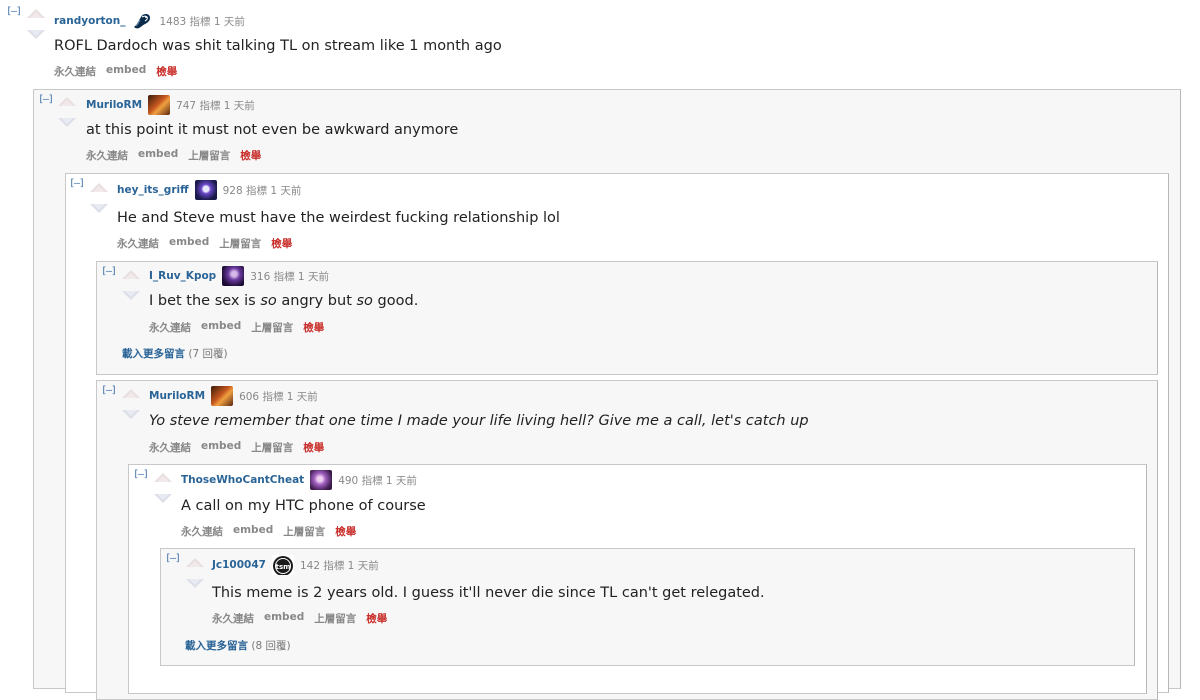 The height and width of the screenshot is (700, 1200). I want to click on reply-count: (8 回覆), so click(271, 646).